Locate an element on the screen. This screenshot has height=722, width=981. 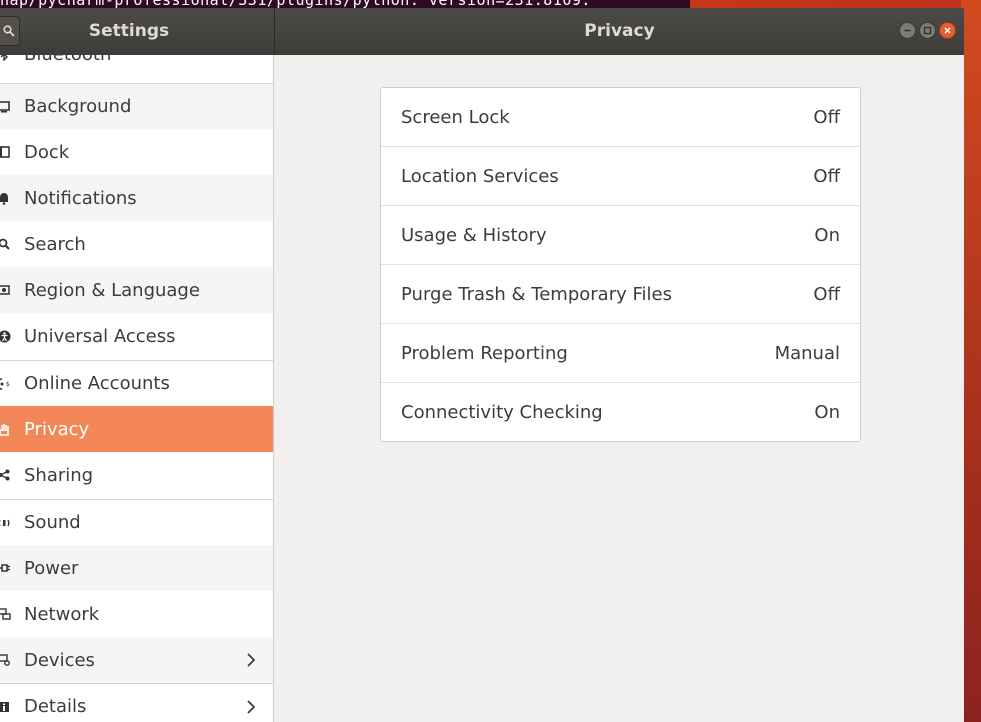
network-icon is located at coordinates (5, 614).